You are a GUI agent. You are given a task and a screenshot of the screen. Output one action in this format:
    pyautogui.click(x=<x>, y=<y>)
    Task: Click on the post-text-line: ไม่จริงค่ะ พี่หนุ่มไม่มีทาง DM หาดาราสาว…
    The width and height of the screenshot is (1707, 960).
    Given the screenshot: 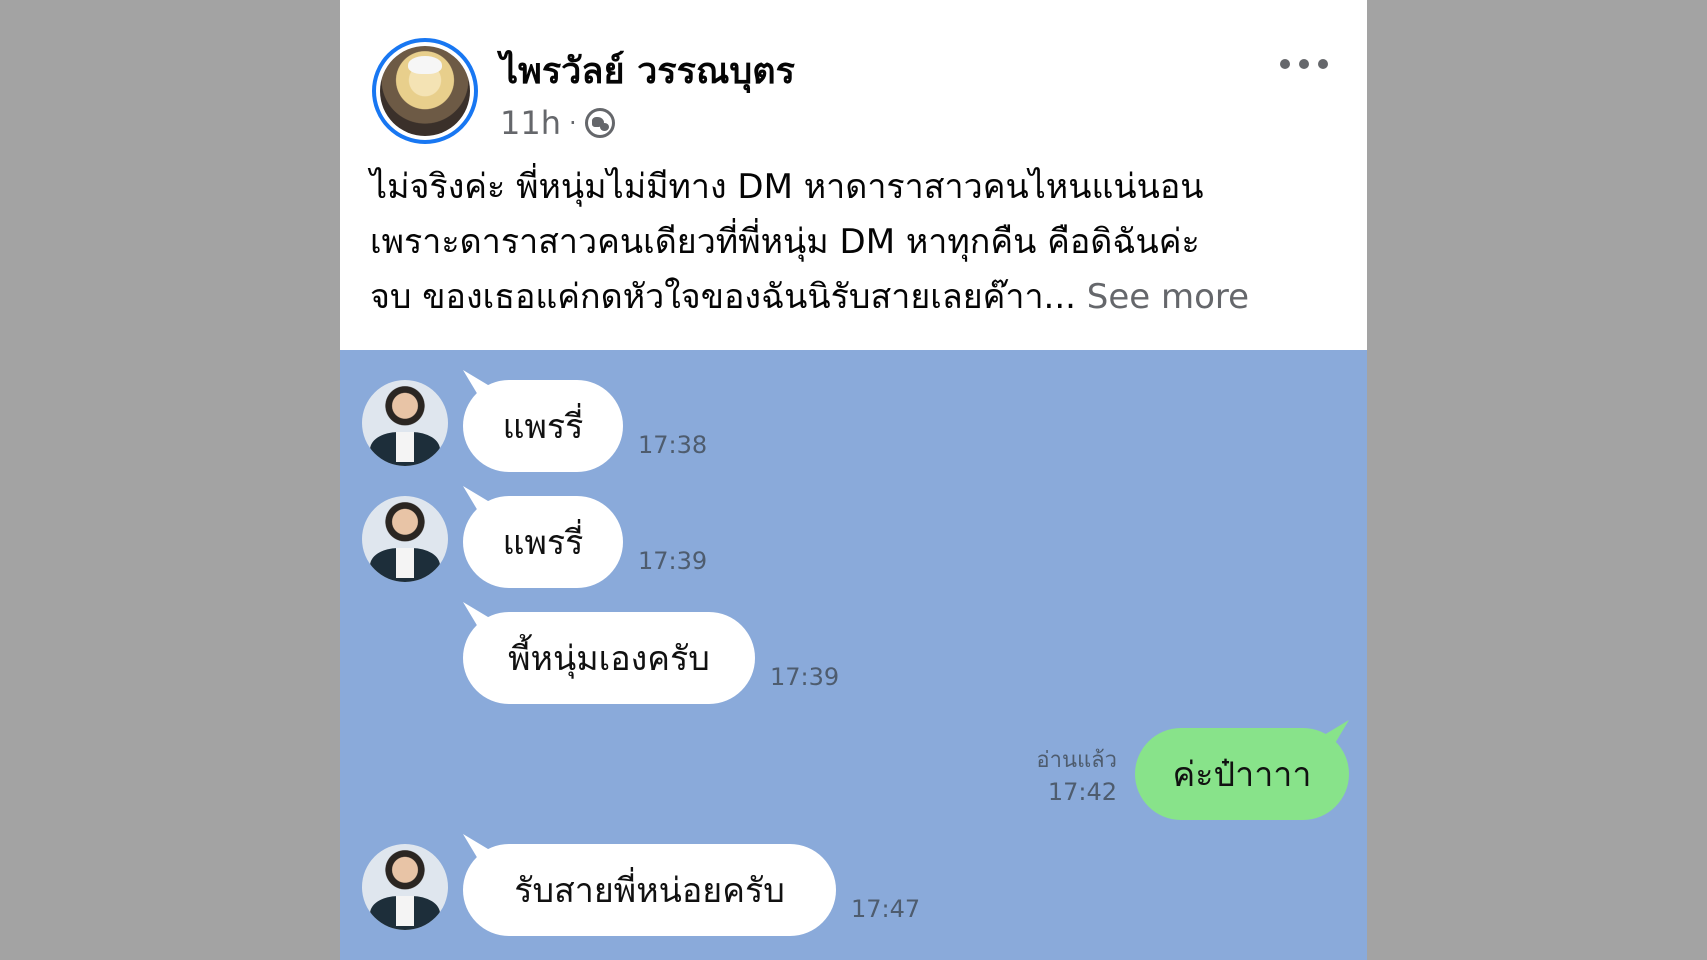 What is the action you would take?
    pyautogui.click(x=787, y=187)
    